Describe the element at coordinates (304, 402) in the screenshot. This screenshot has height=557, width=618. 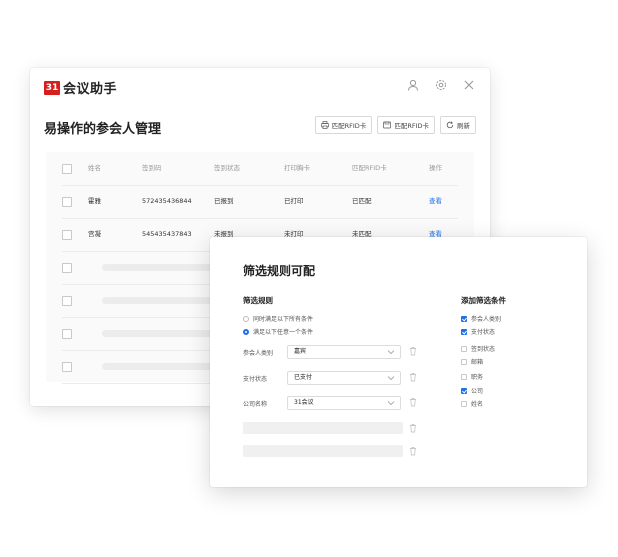
I see `select-value: 31会议` at that location.